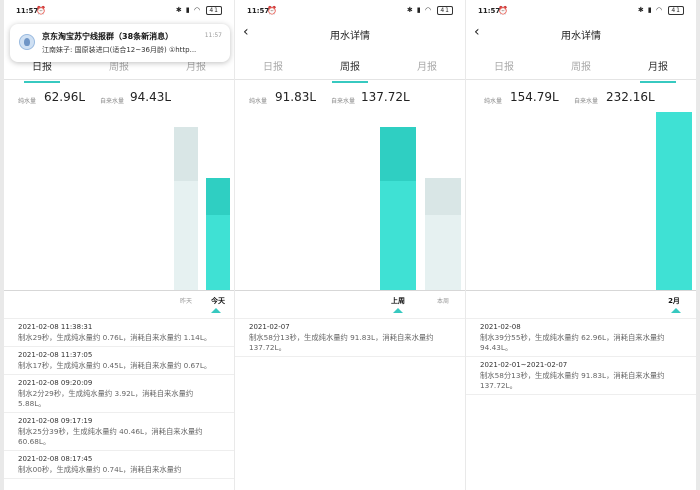 This screenshot has width=700, height=490. What do you see at coordinates (269, 327) in the screenshot?
I see `record-date: 2021-02-07` at bounding box center [269, 327].